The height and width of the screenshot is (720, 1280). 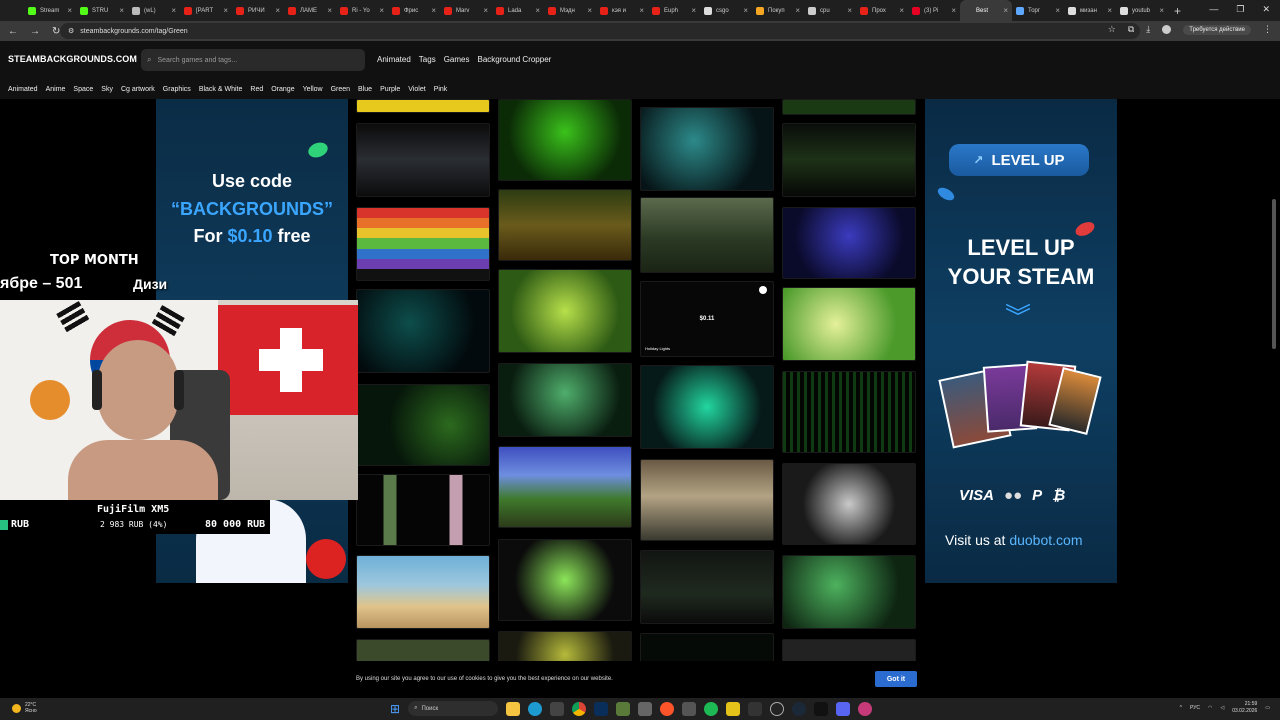 What do you see at coordinates (457, 59) in the screenshot?
I see `nav-games: Games` at bounding box center [457, 59].